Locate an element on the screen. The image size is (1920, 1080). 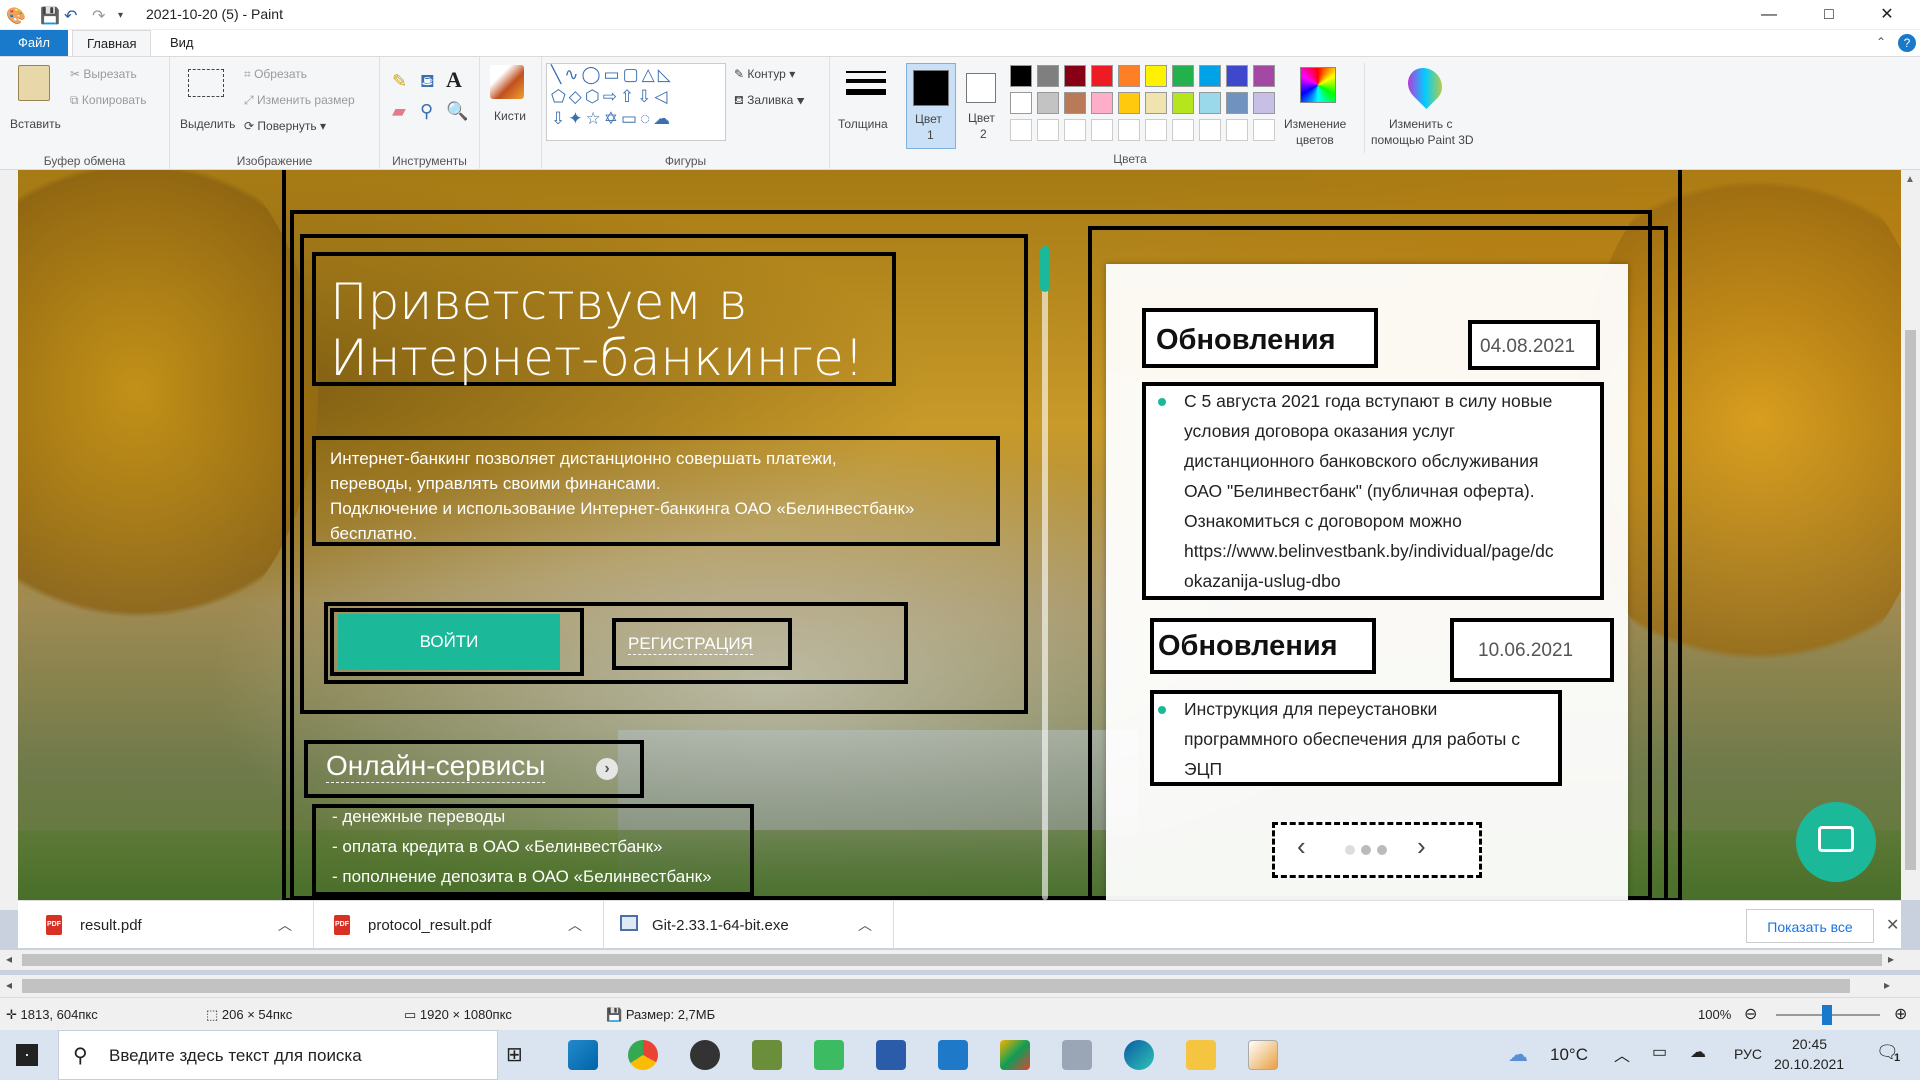
save-icon: 💾 is located at coordinates (50, 16).